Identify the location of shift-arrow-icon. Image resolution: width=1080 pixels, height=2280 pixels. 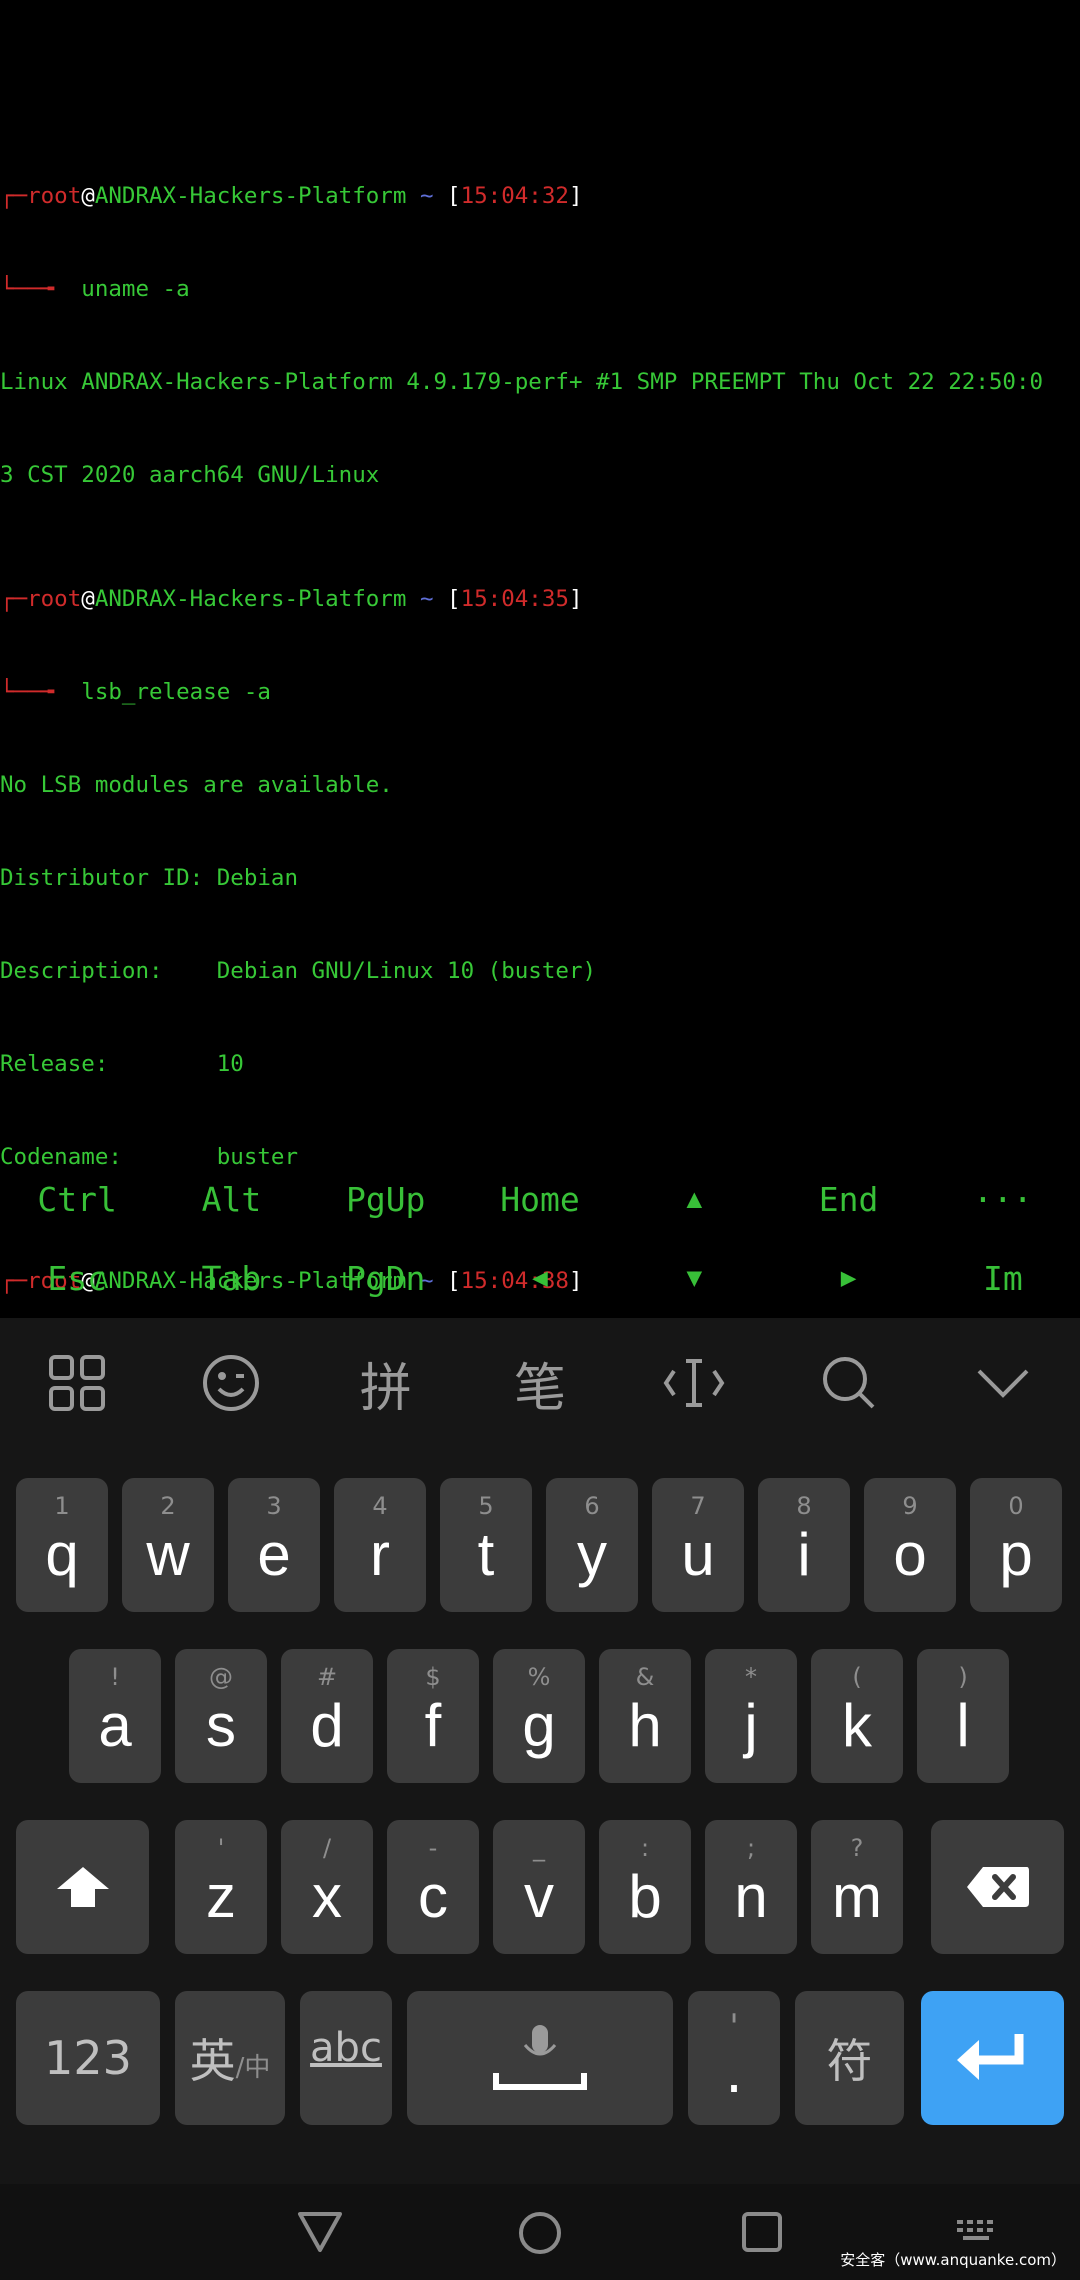
(82, 1887).